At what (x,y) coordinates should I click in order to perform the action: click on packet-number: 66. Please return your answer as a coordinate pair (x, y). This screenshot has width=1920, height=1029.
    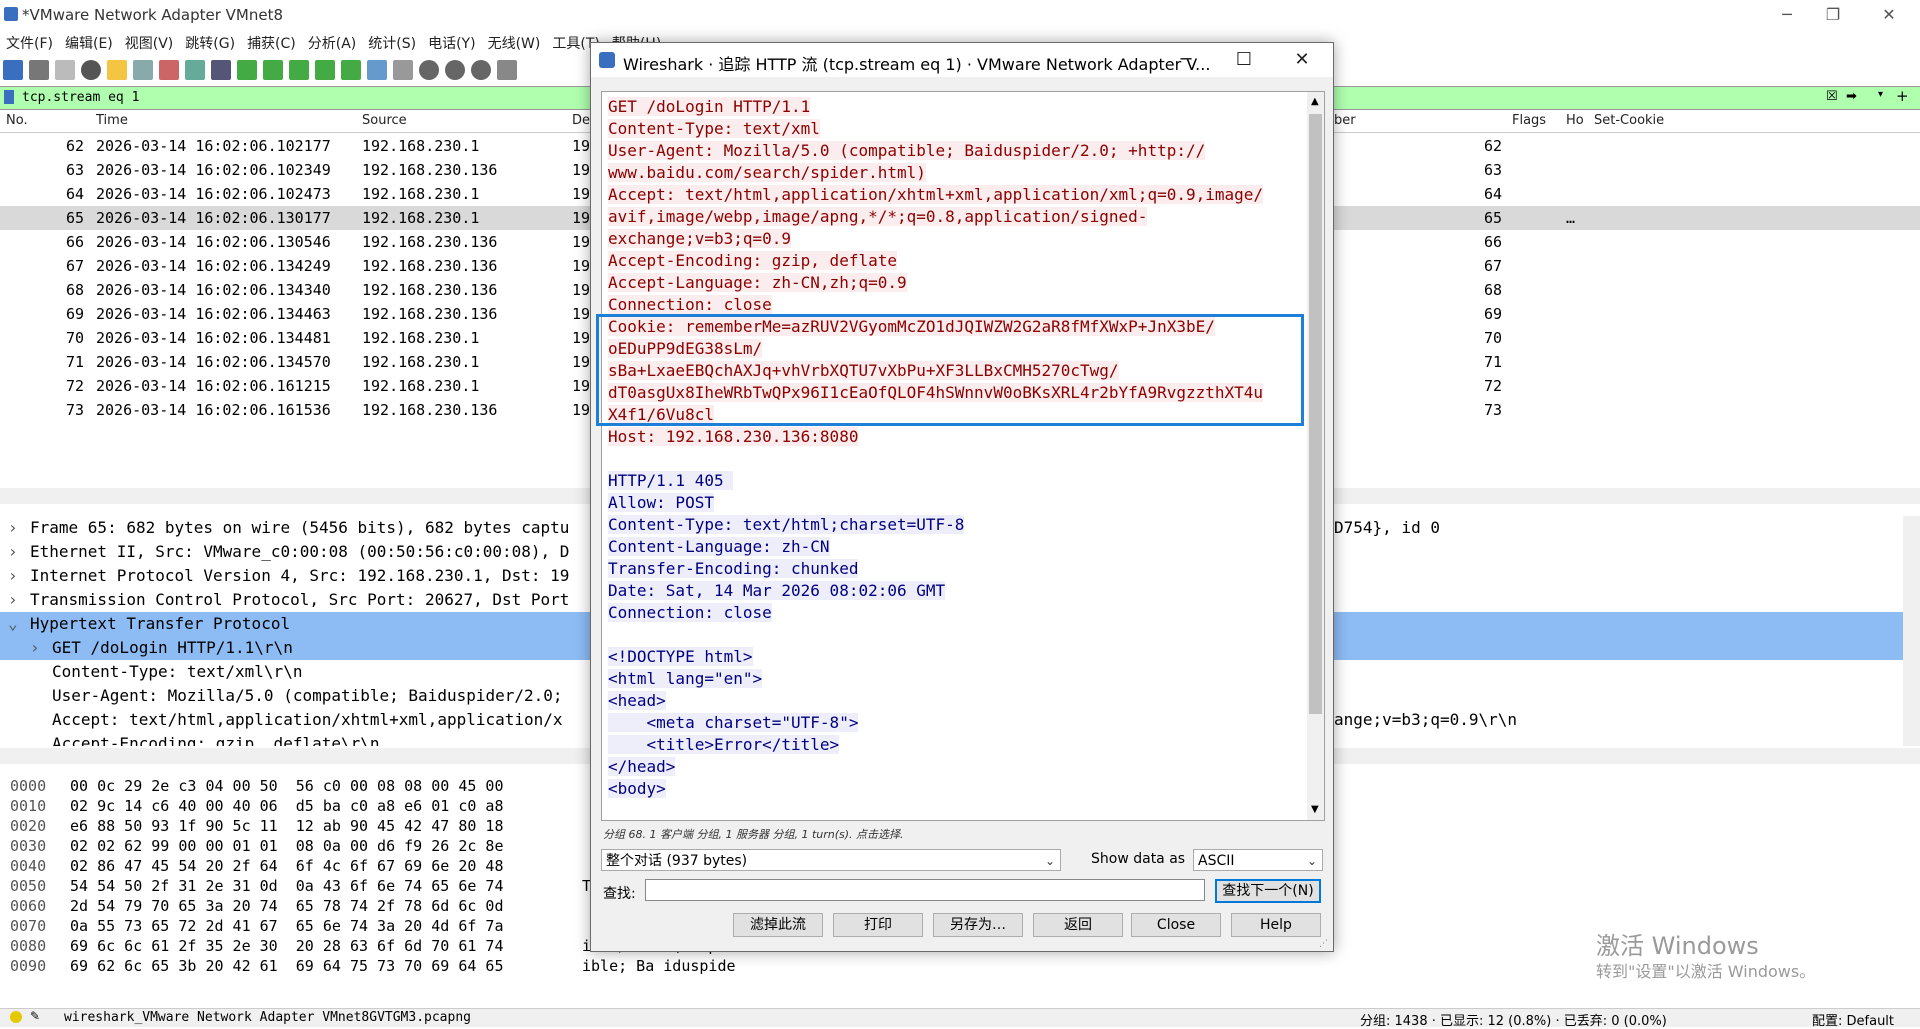
    Looking at the image, I should click on (1493, 242).